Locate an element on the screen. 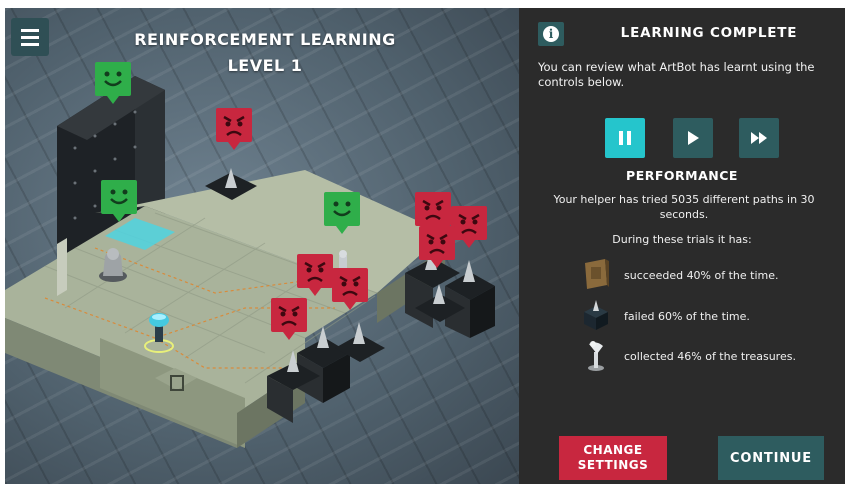 The width and height of the screenshot is (852, 486). info-button: i is located at coordinates (551, 34).